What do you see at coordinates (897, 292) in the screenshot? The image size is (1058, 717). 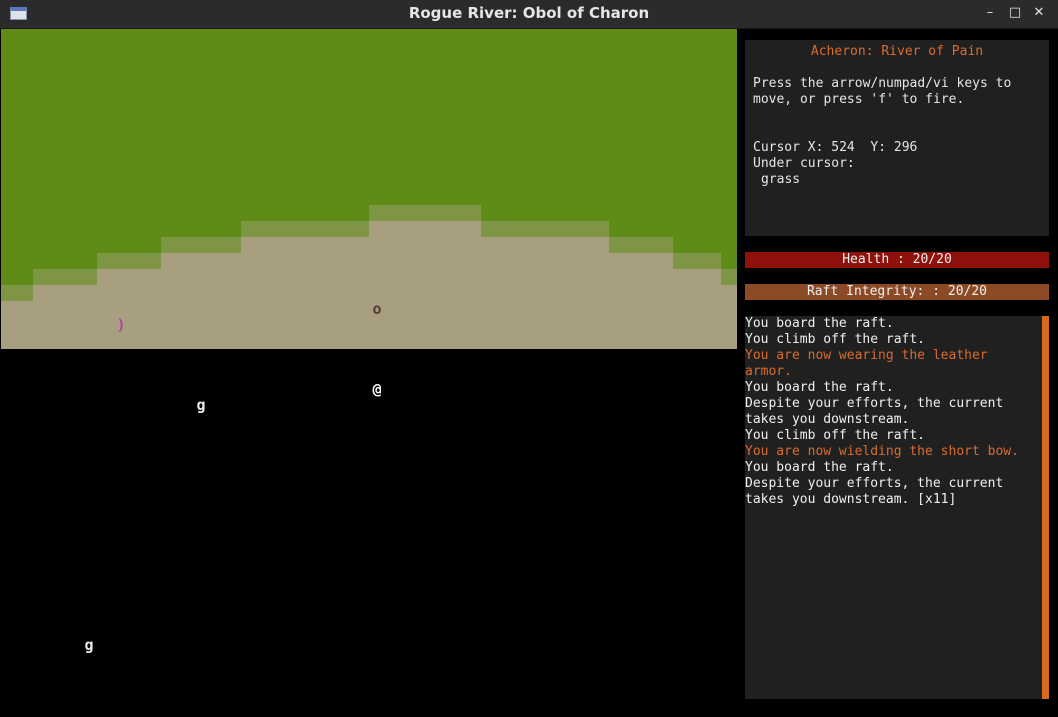 I see `raft-integrity-bar: Raft Integrity: : 20/20` at bounding box center [897, 292].